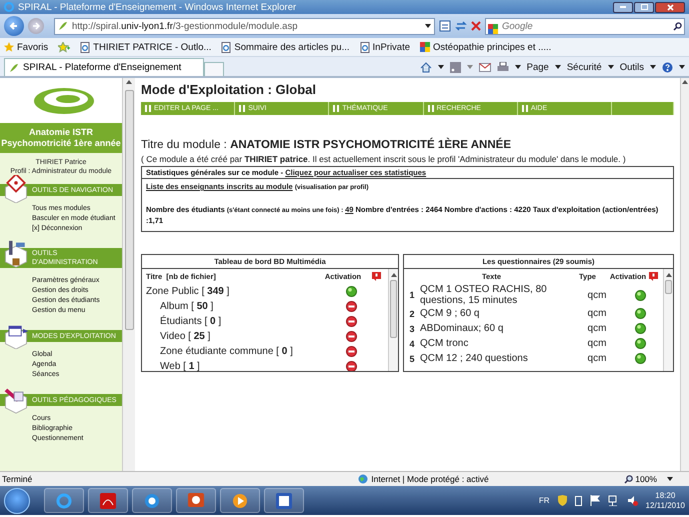 This screenshot has height=517, width=689. What do you see at coordinates (629, 479) in the screenshot?
I see `zoom-icon` at bounding box center [629, 479].